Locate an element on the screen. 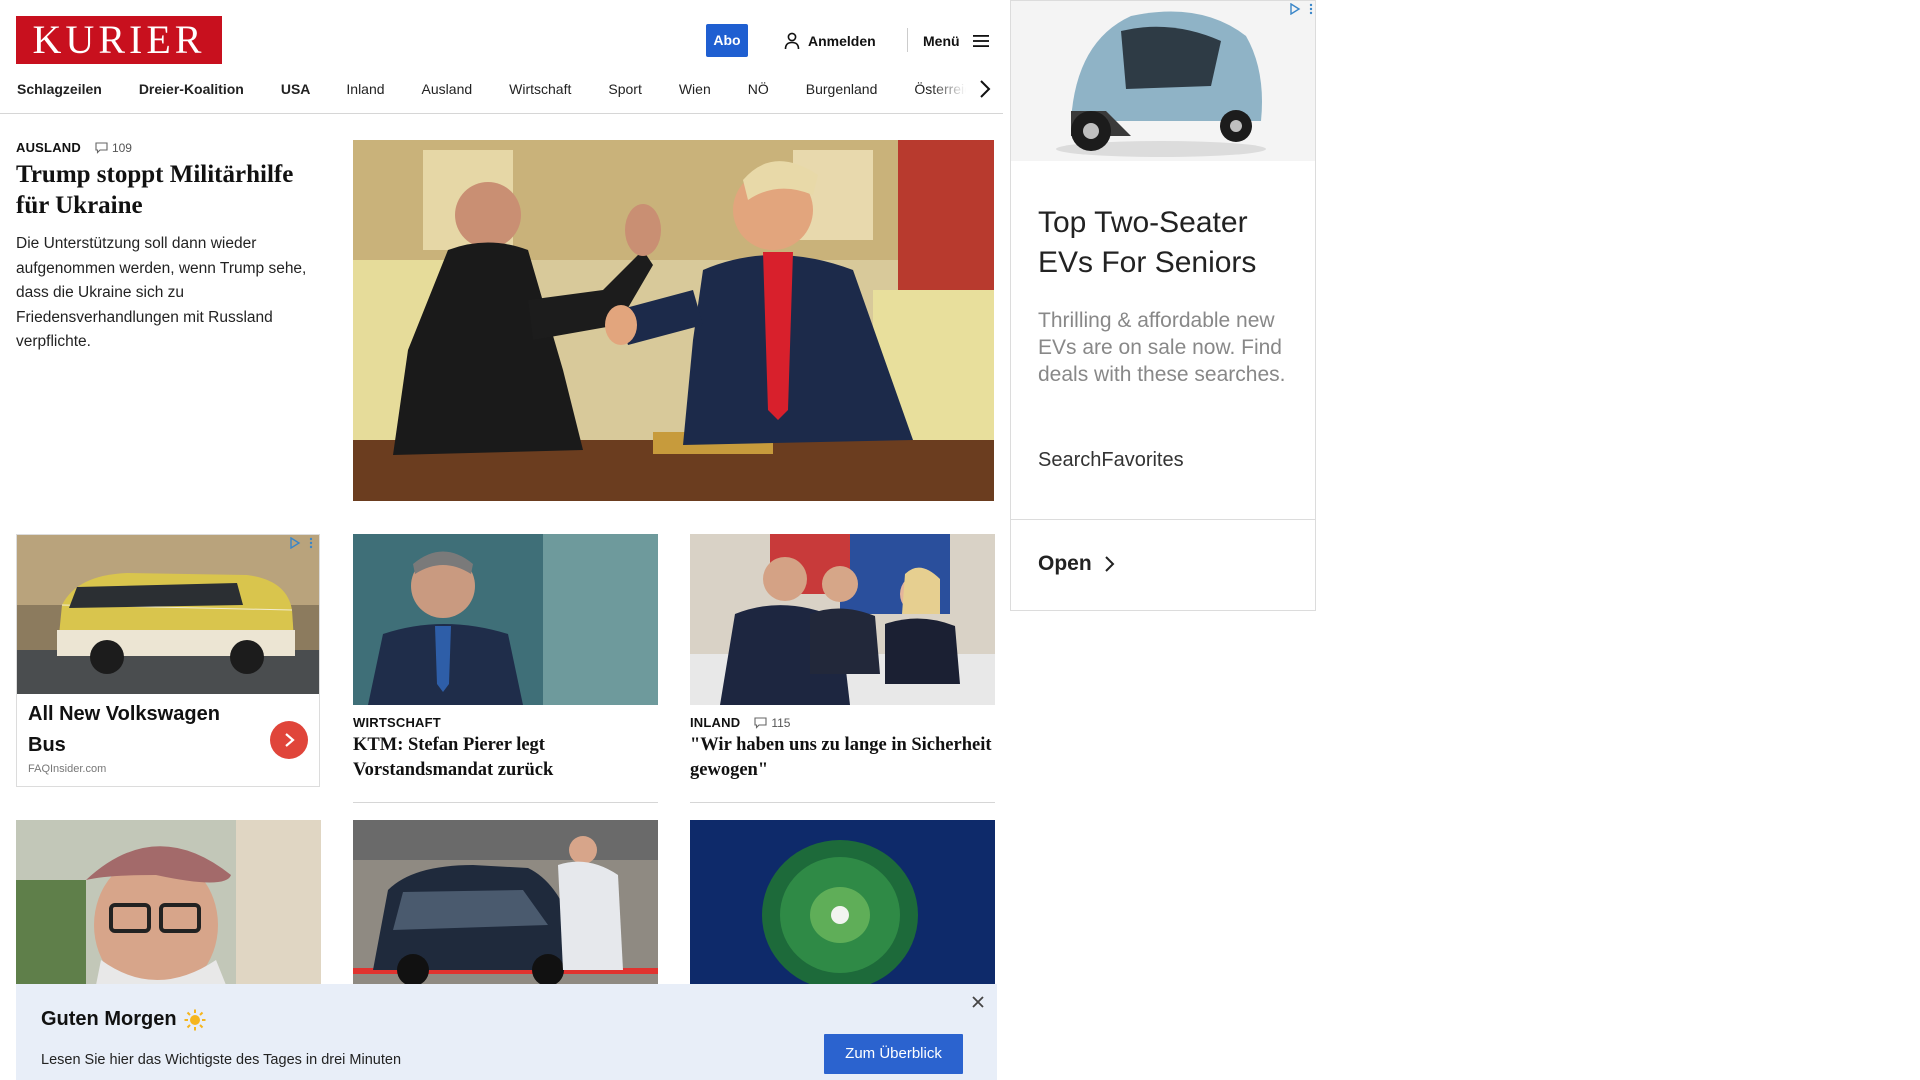  side-adchoices is located at coordinates (1302, 9).